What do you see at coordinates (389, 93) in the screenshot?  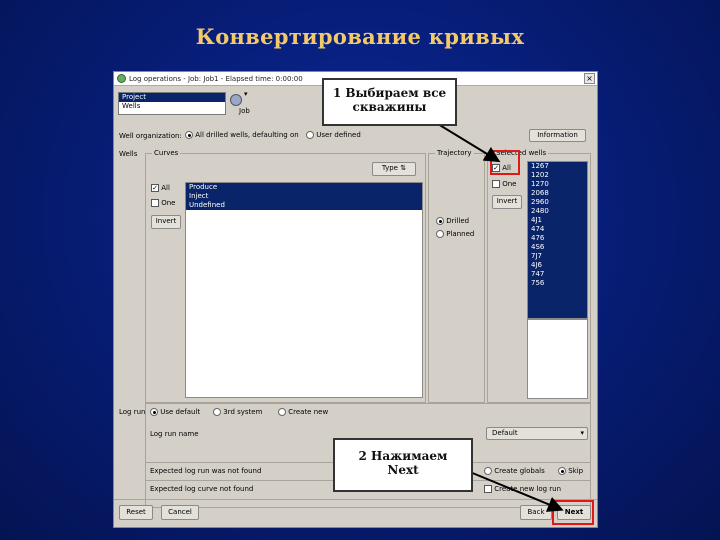 I see `callout-1-line1: 1 Выбираем все` at bounding box center [389, 93].